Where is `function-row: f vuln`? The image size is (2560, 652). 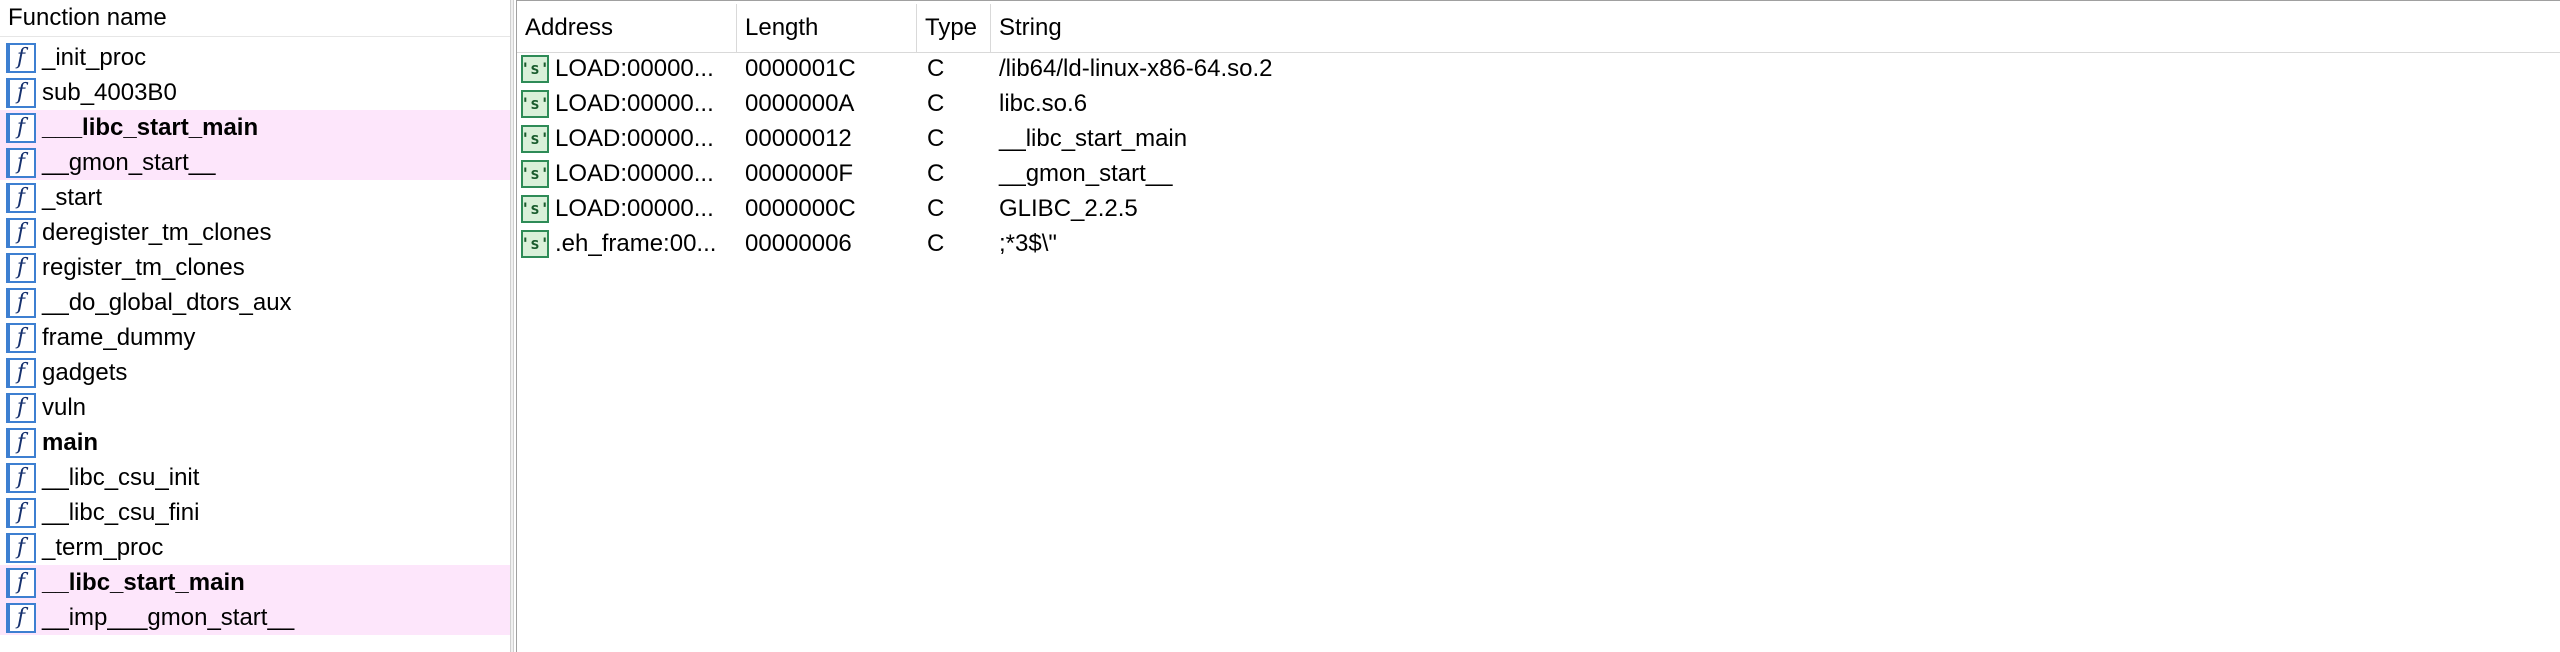 function-row: f vuln is located at coordinates (255, 407).